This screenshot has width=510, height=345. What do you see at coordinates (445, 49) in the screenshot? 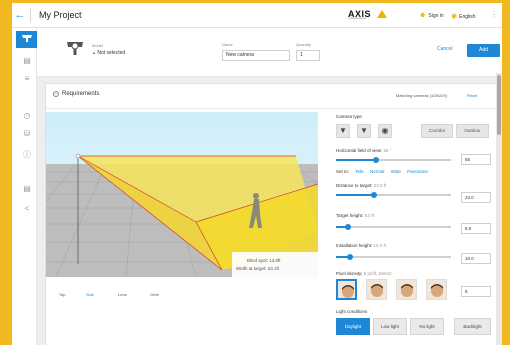
I see `cancel-button: Cancel` at bounding box center [445, 49].